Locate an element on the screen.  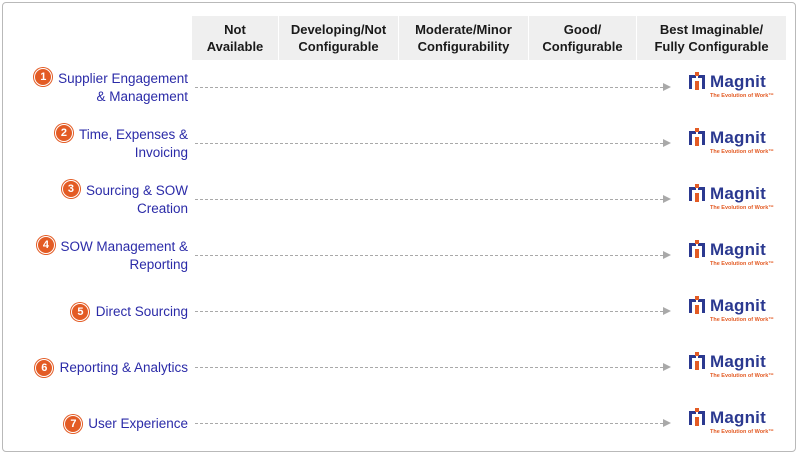
capability-label-text: Direct Sourcing is located at coordinates (141, 311).